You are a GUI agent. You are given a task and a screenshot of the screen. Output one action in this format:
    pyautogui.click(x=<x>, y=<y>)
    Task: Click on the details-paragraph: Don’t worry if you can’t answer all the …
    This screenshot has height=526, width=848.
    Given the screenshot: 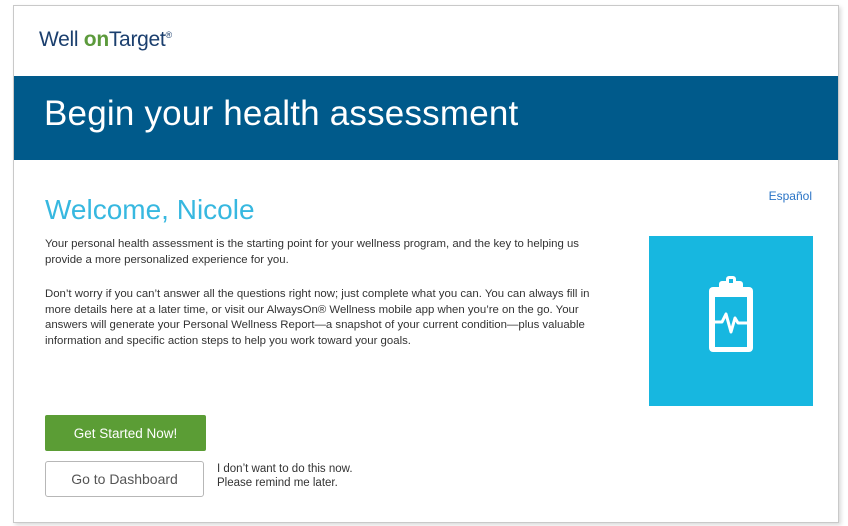 What is the action you would take?
    pyautogui.click(x=317, y=317)
    